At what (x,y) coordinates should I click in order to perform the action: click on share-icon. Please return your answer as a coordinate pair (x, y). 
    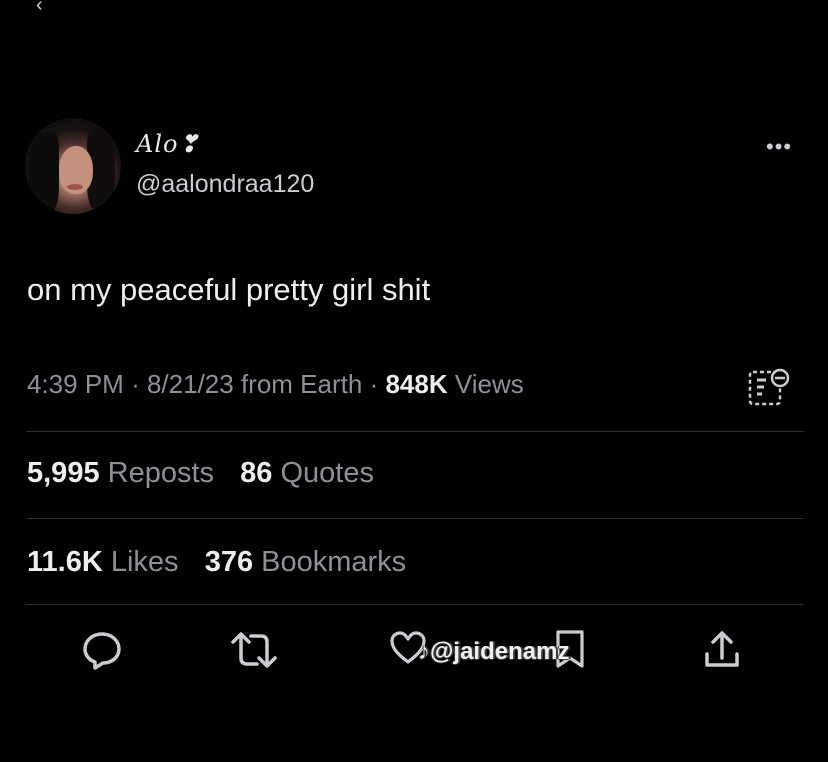
    Looking at the image, I should click on (722, 650).